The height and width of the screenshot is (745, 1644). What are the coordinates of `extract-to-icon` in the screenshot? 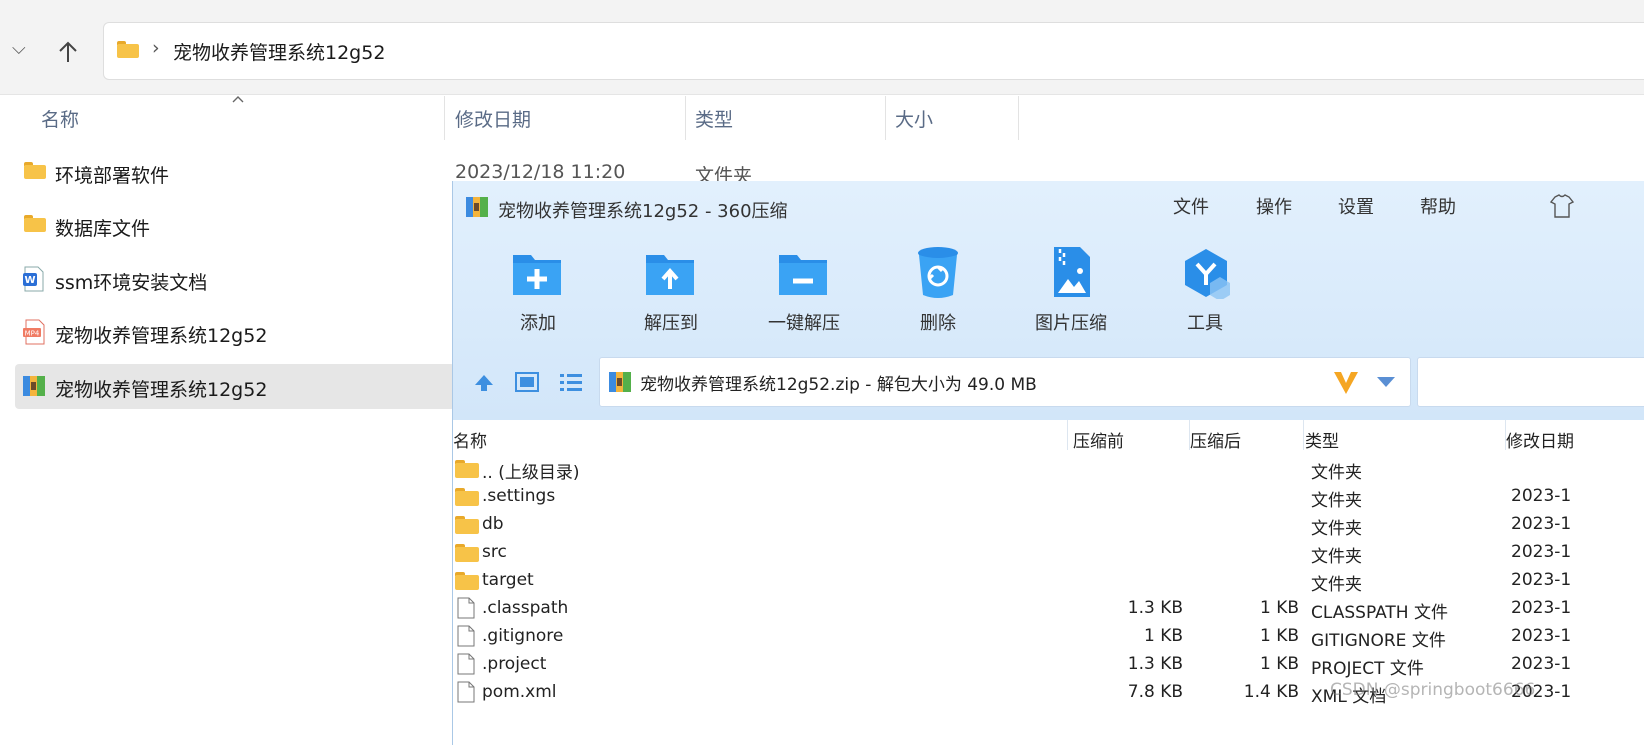 It's located at (670, 275).